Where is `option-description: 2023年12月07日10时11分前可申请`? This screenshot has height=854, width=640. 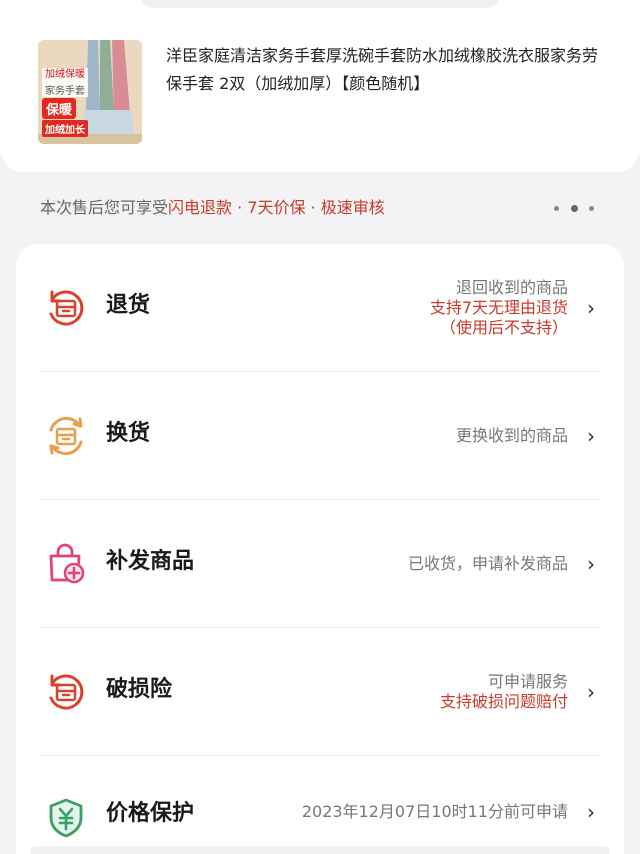
option-description: 2023年12月07日10时11分前可申请 is located at coordinates (435, 805).